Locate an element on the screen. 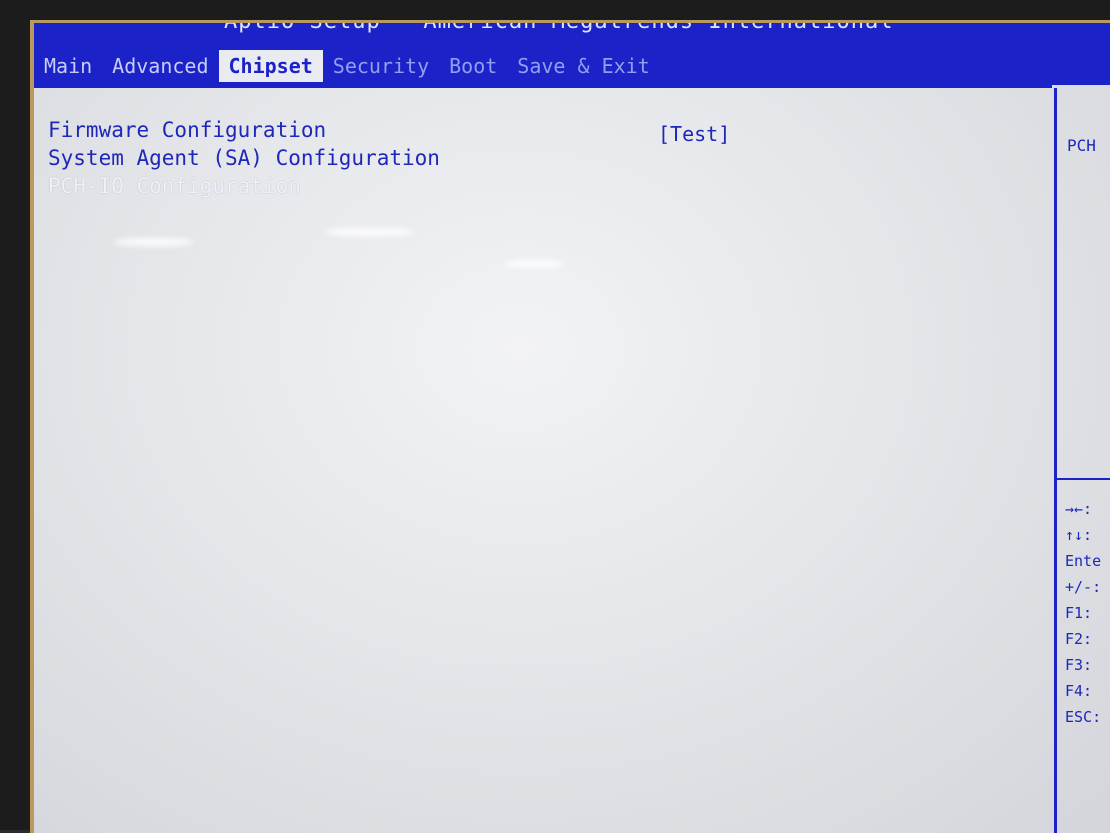  key-f3: F3: is located at coordinates (1079, 665).